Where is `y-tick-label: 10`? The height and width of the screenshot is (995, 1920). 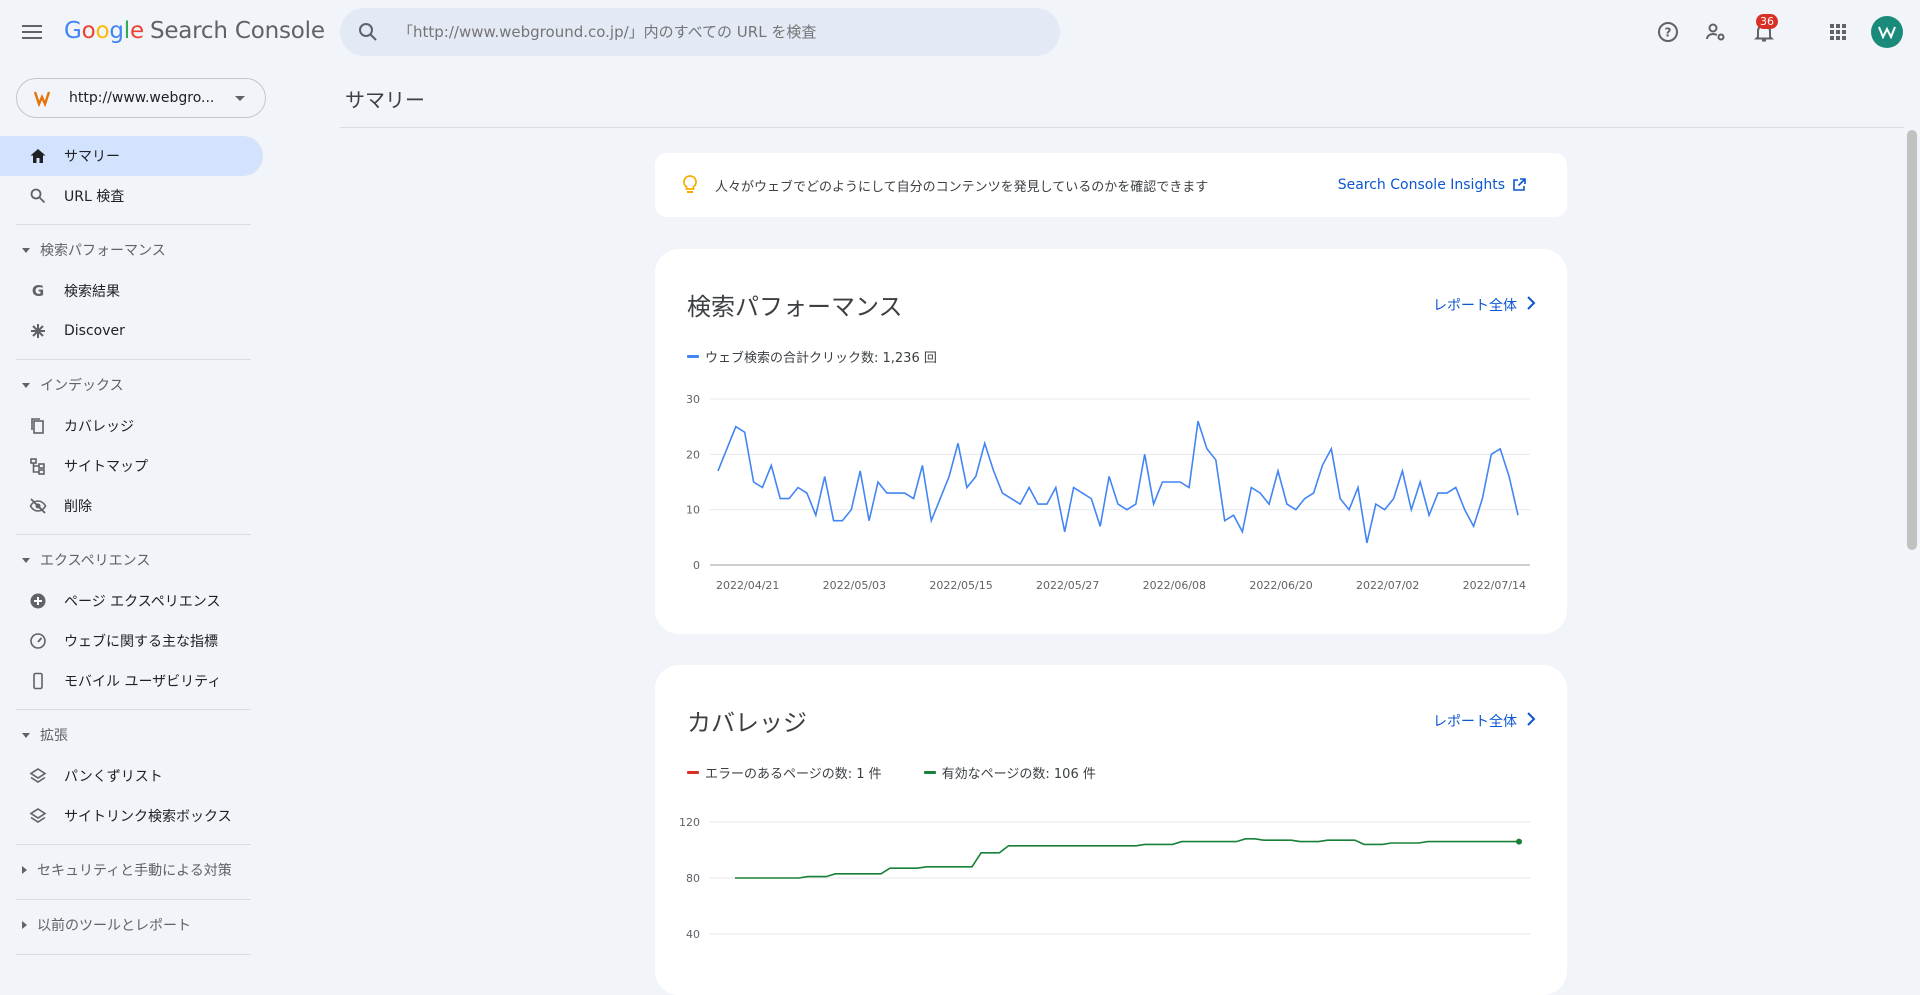 y-tick-label: 10 is located at coordinates (693, 510).